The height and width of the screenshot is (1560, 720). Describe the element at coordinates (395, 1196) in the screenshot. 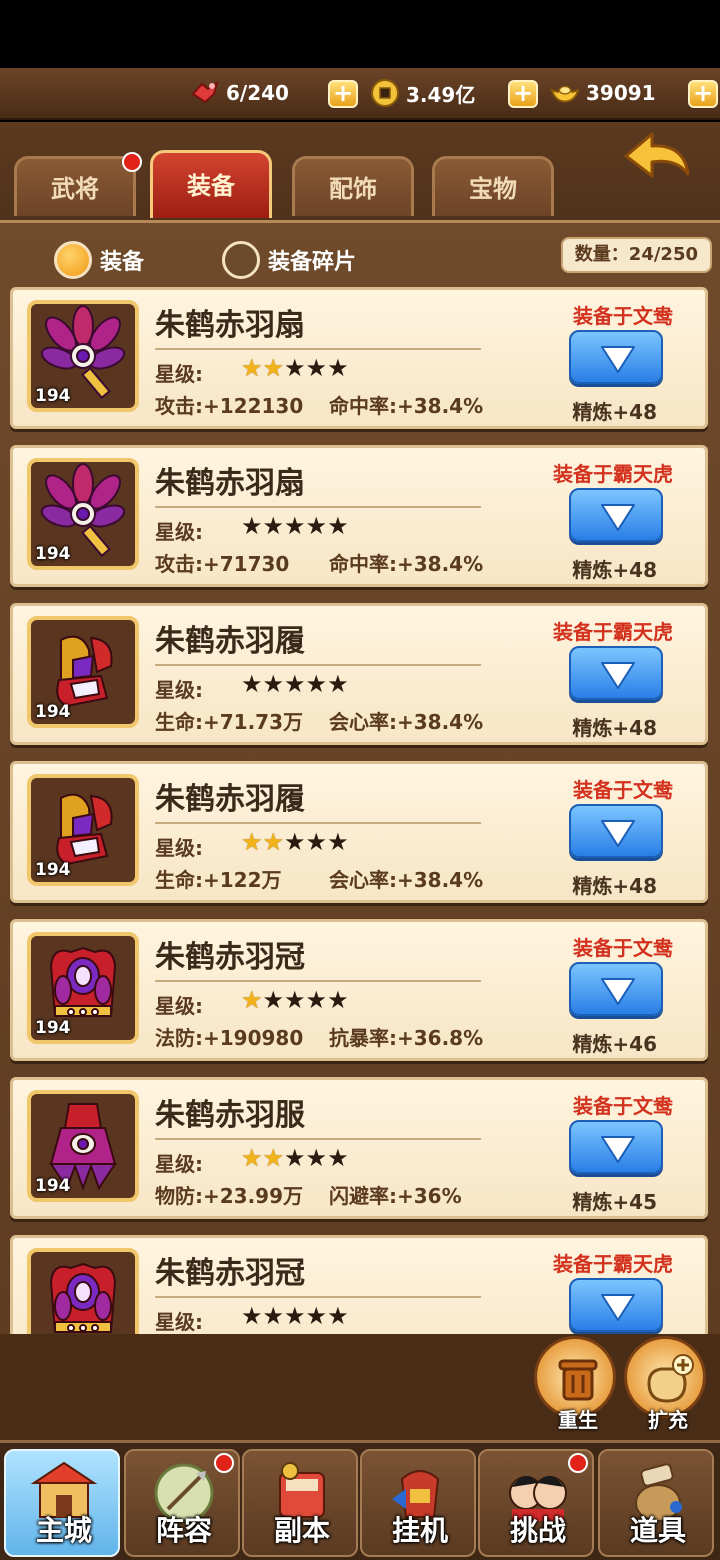

I see `secondary-stat: 闪避率:+36%` at that location.